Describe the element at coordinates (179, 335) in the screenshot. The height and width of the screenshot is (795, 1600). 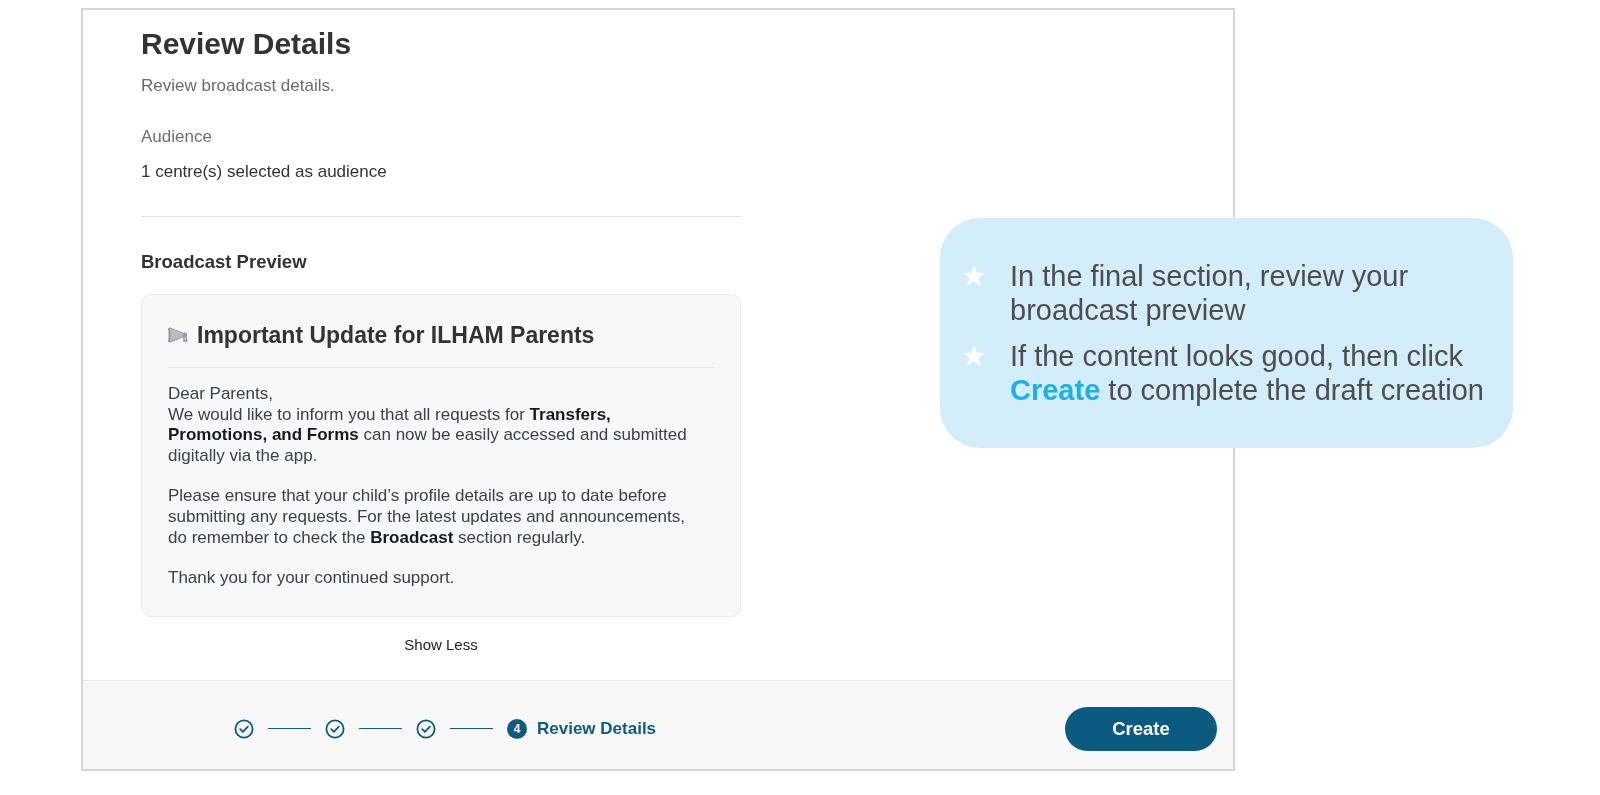
I see `megaphone-icon` at that location.